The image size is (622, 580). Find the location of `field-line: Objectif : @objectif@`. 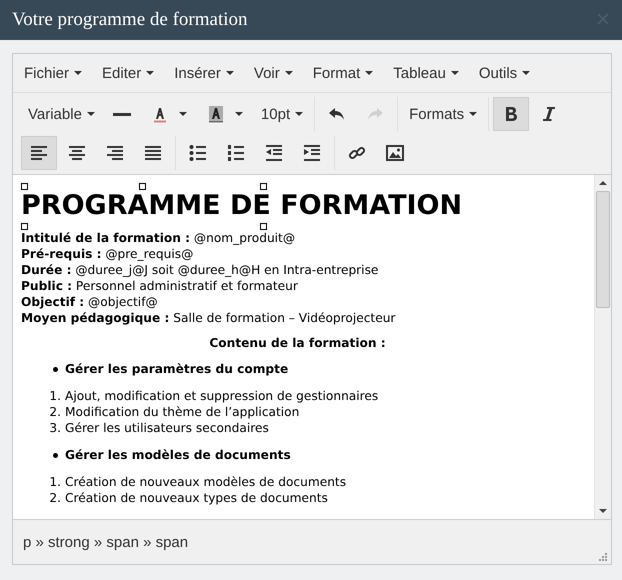

field-line: Objectif : @objectif@ is located at coordinates (90, 302).